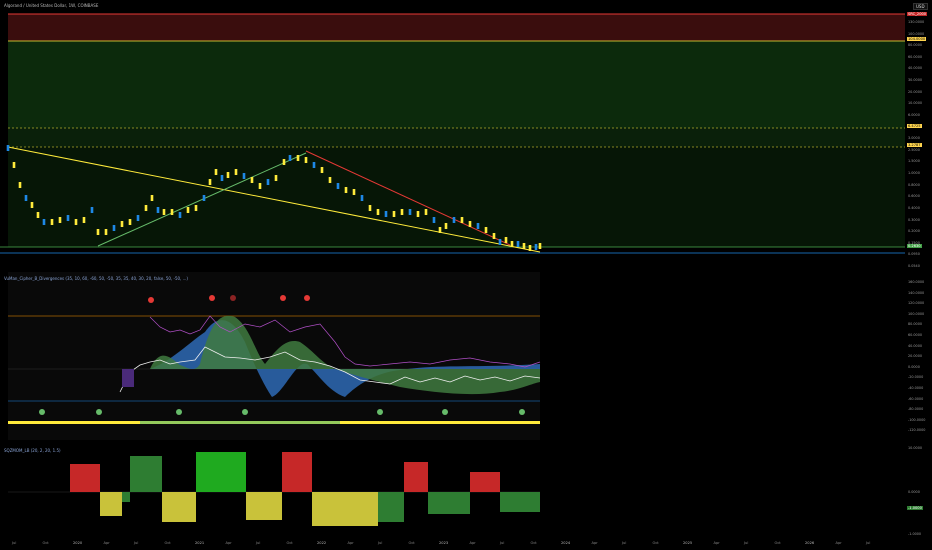 Image resolution: width=932 pixels, height=550 pixels. I want to click on time-tick: 2025, so click(688, 543).